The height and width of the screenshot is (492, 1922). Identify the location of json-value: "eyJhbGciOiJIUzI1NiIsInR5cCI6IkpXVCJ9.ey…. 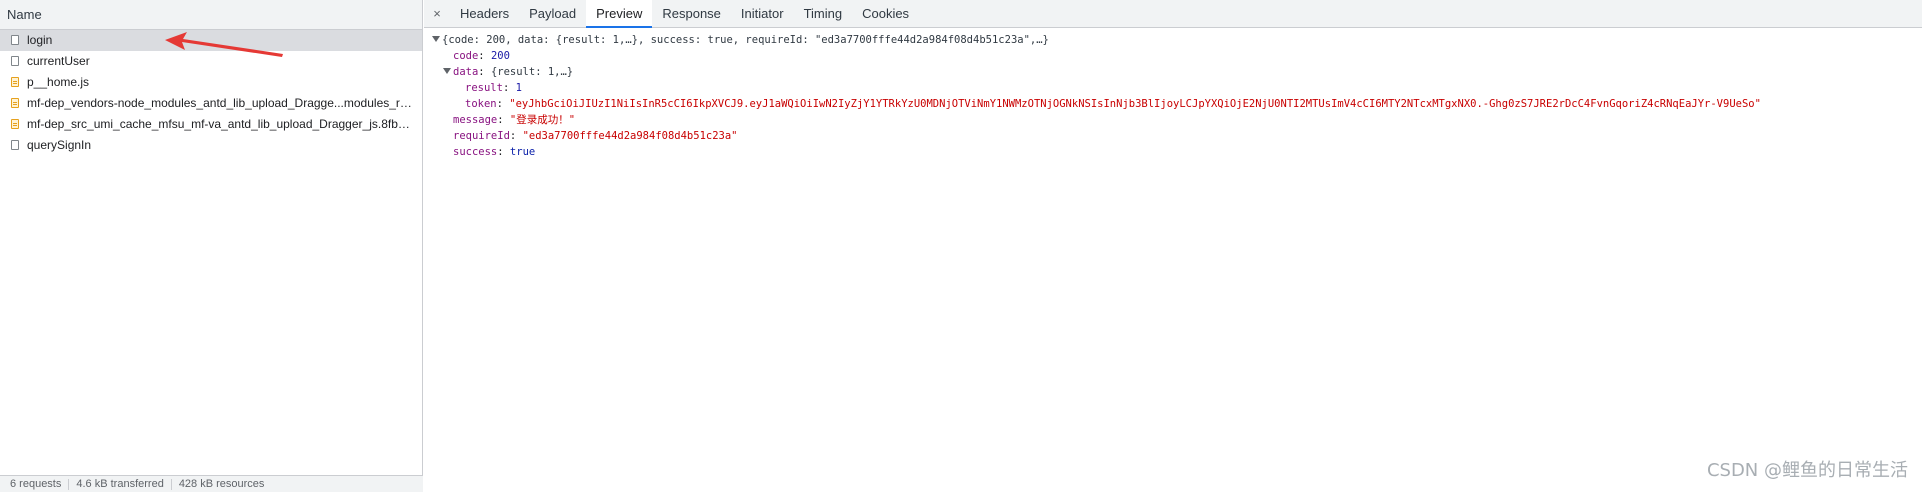
(1135, 104).